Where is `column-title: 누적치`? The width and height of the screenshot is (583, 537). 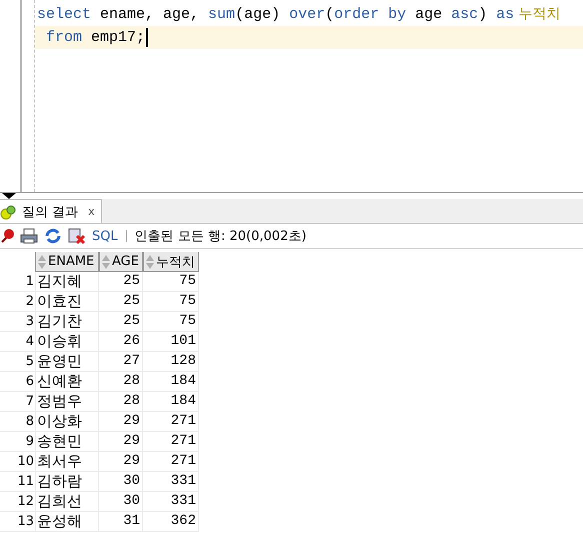 column-title: 누적치 is located at coordinates (175, 262).